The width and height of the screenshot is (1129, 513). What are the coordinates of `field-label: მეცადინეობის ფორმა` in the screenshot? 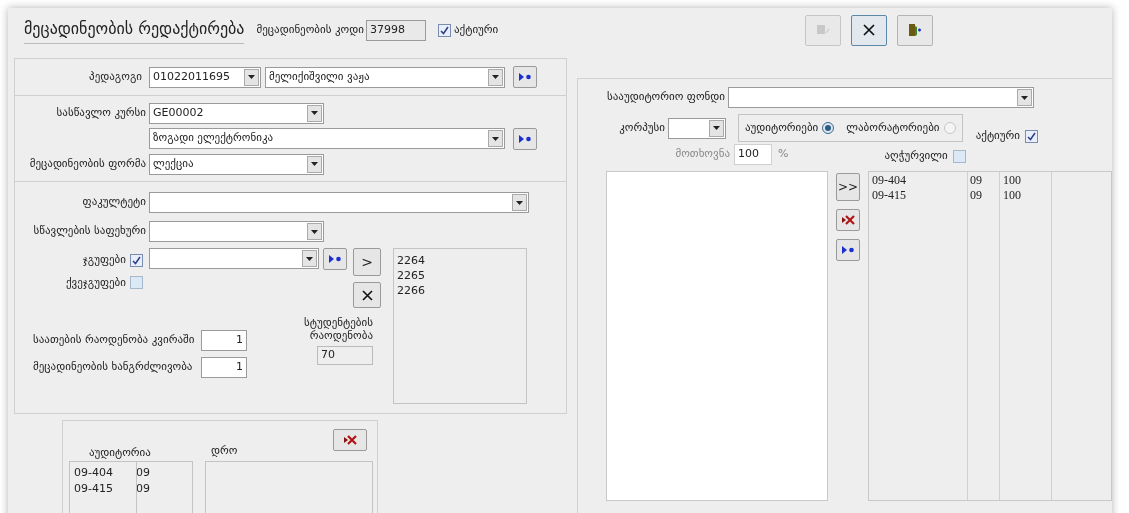 It's located at (87, 163).